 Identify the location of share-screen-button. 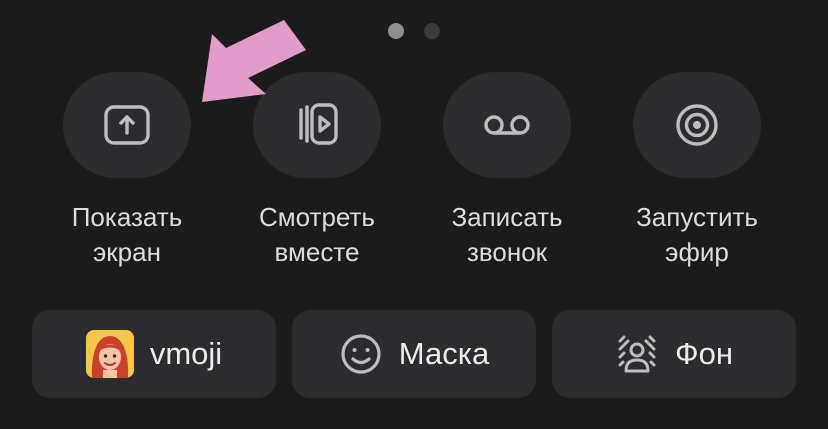
(127, 125).